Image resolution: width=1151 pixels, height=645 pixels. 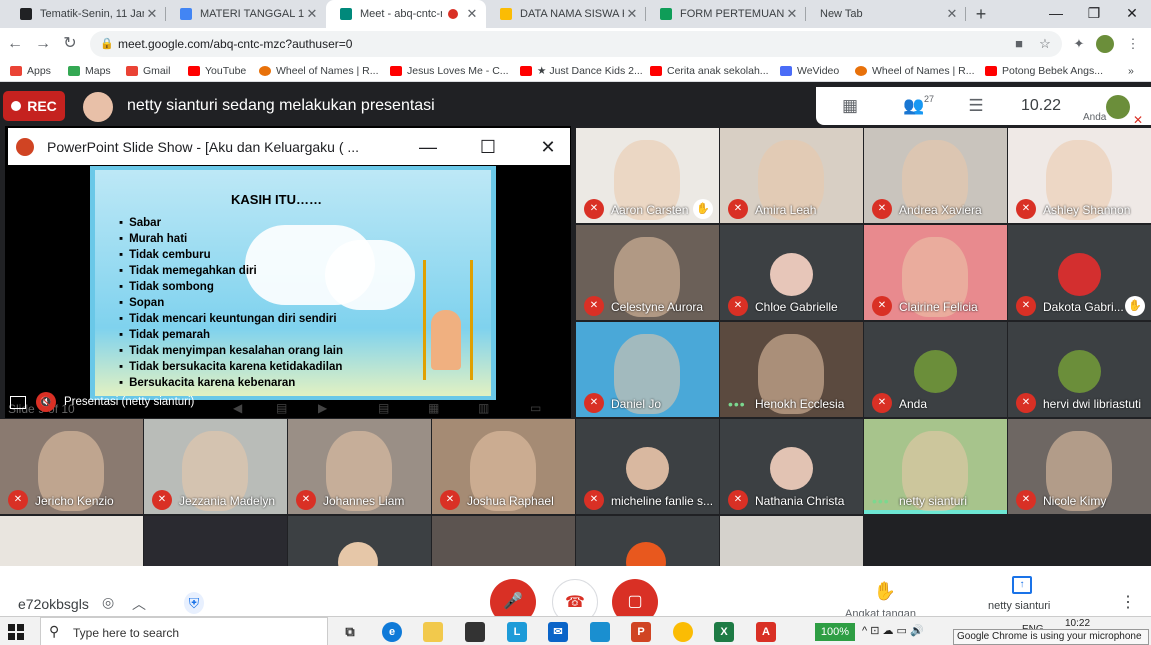 What do you see at coordinates (359, 466) in the screenshot?
I see `participant-tile: ✕ Johannes Liam` at bounding box center [359, 466].